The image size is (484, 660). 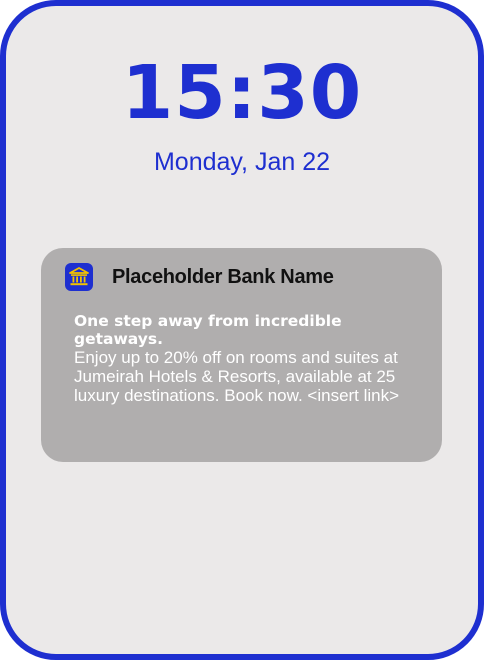 I want to click on bank-building-icon-glyph, so click(x=79, y=276).